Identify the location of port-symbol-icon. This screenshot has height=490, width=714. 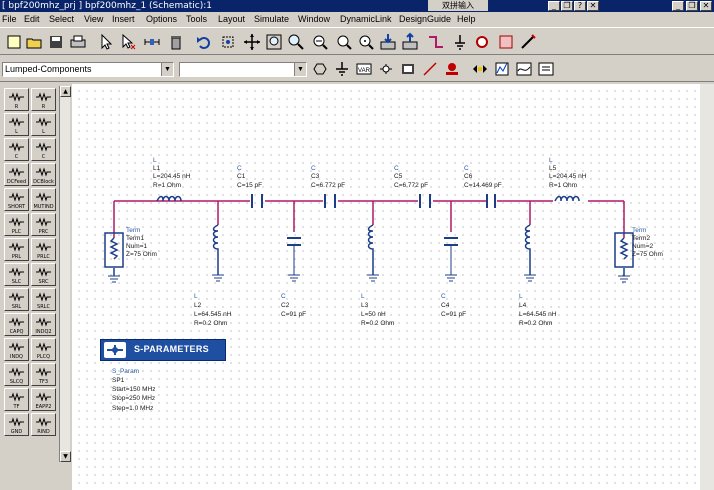
(386, 69).